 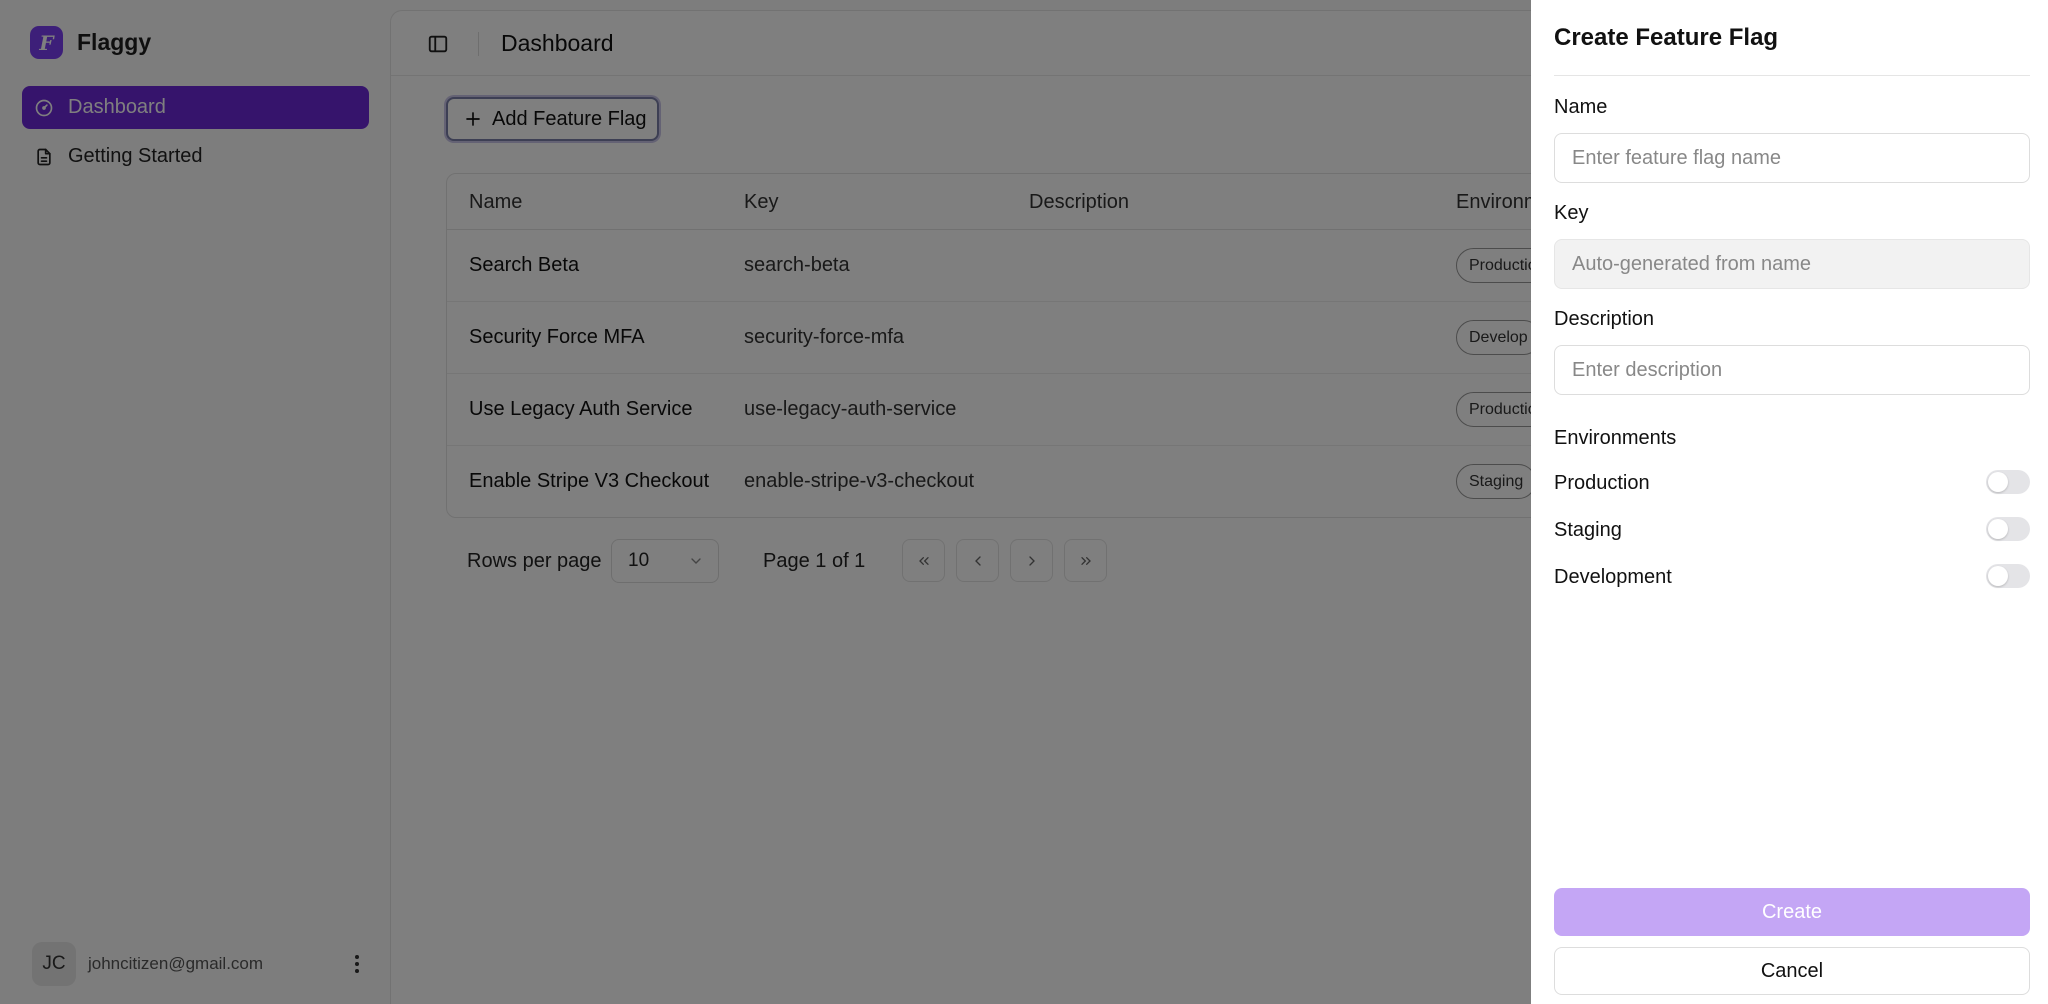 I want to click on development-toggle, so click(x=2008, y=576).